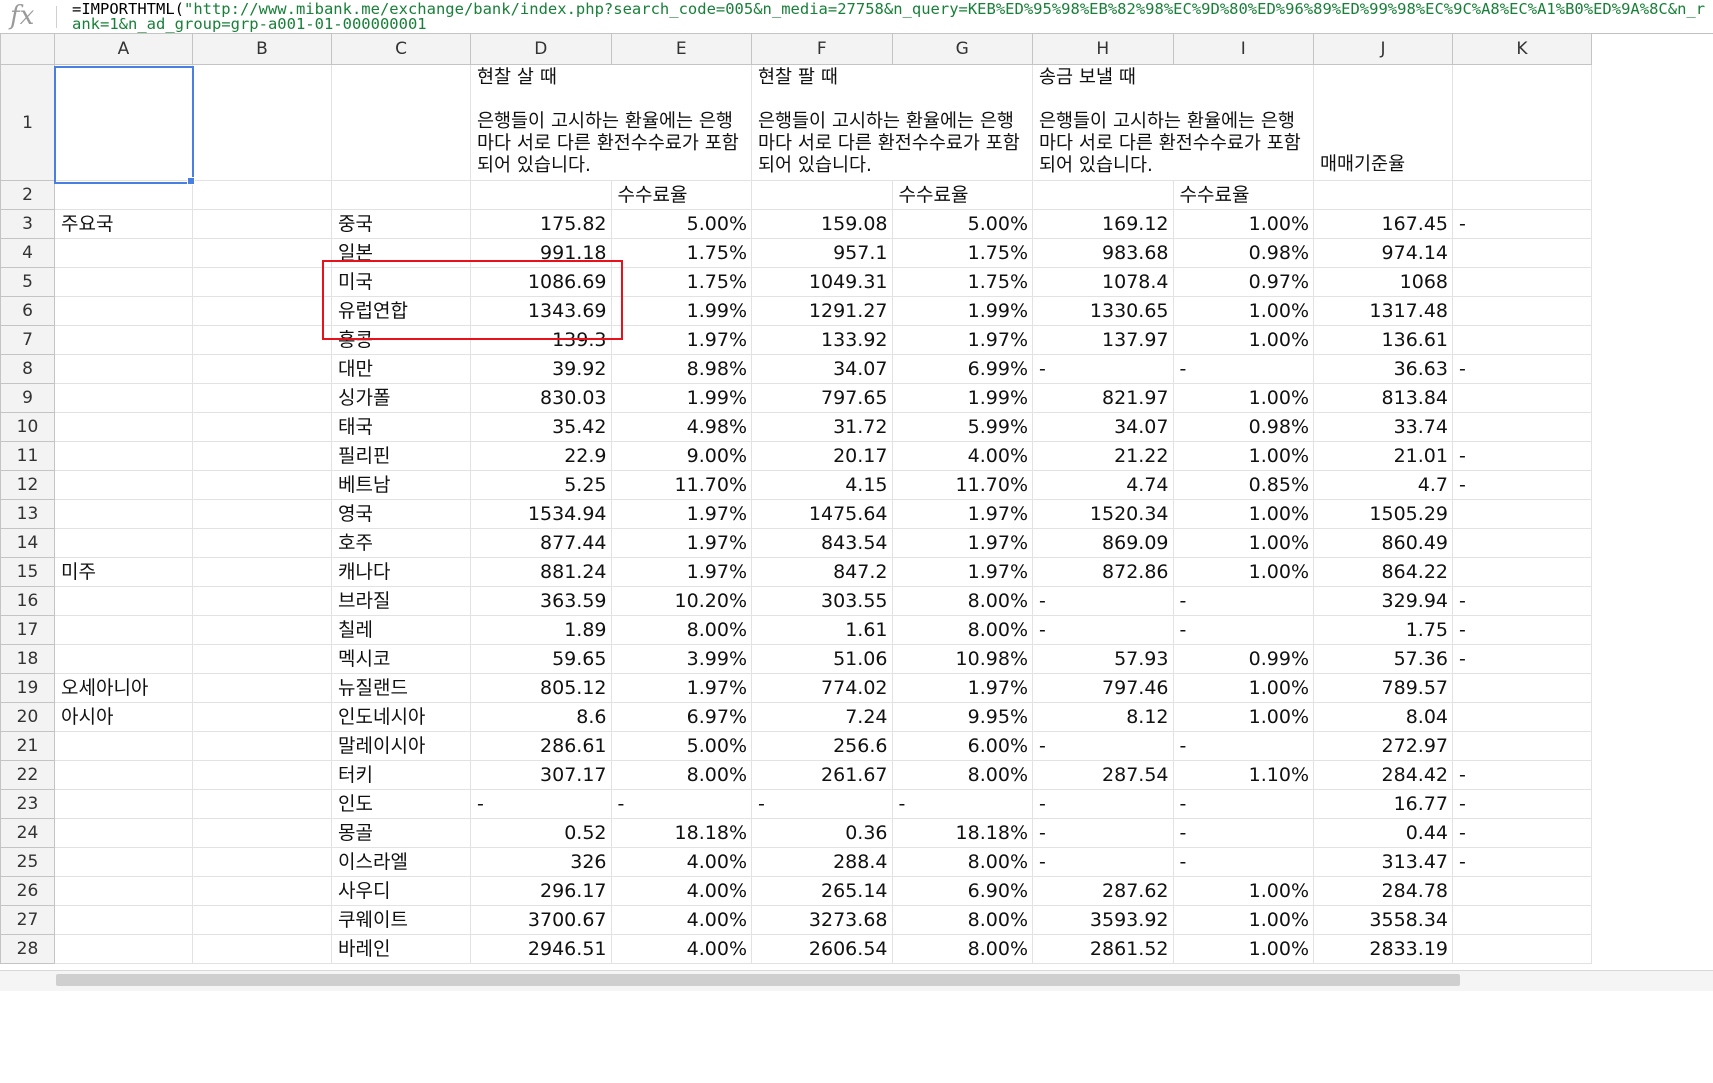 This screenshot has height=1083, width=1713. Describe the element at coordinates (822, 630) in the screenshot. I see `cell-f: 1.61` at that location.